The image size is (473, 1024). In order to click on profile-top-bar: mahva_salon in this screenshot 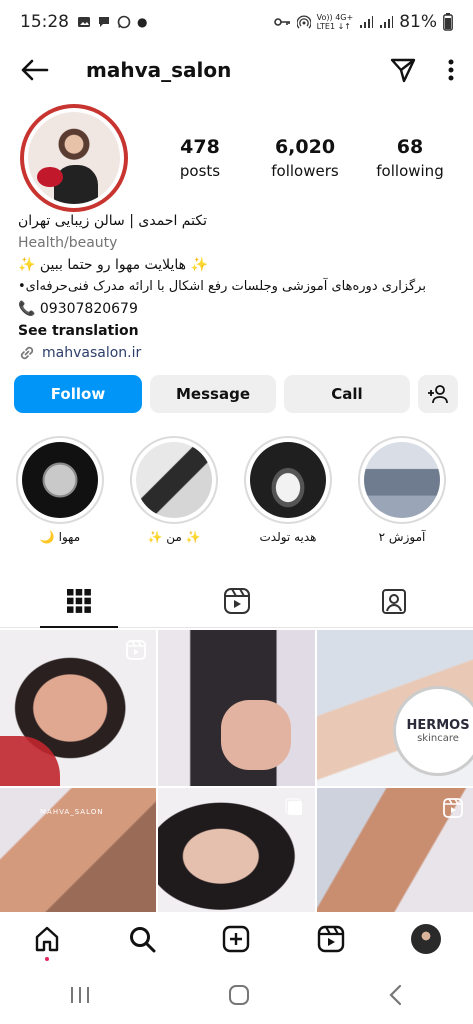, I will do `click(236, 70)`.